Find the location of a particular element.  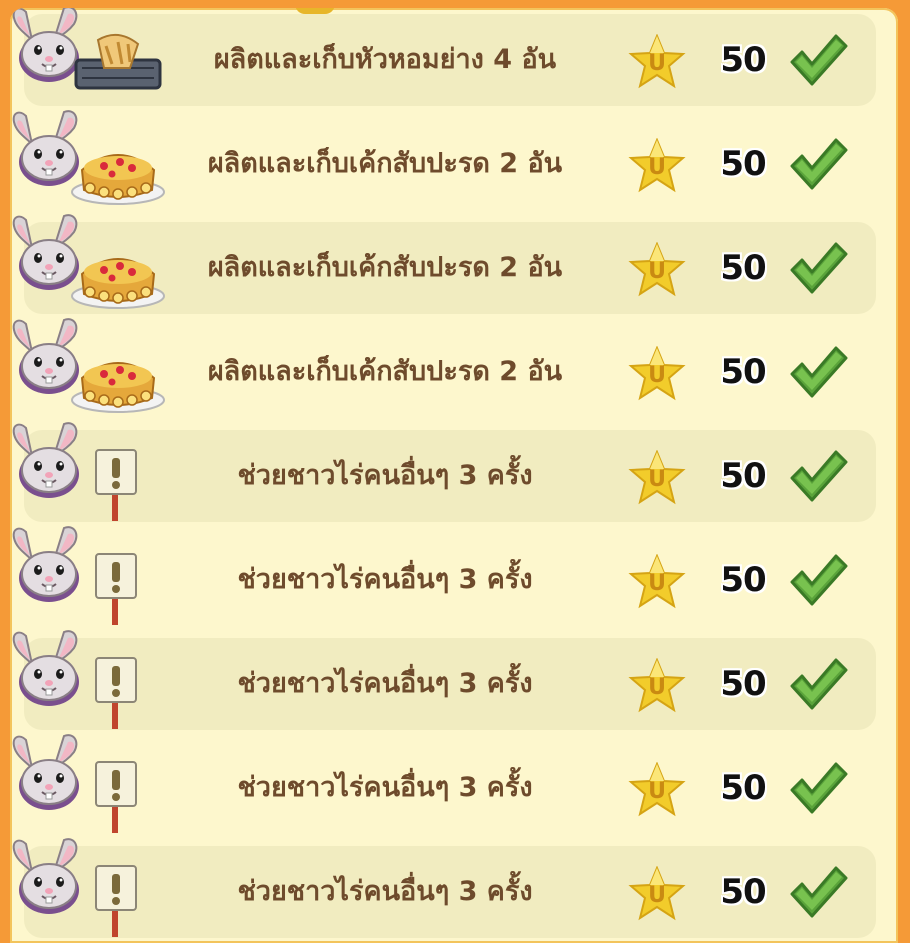

quest-row: ผลิตและเก็บหัวหอมย่าง 4 อัน U 50 is located at coordinates (454, 60).